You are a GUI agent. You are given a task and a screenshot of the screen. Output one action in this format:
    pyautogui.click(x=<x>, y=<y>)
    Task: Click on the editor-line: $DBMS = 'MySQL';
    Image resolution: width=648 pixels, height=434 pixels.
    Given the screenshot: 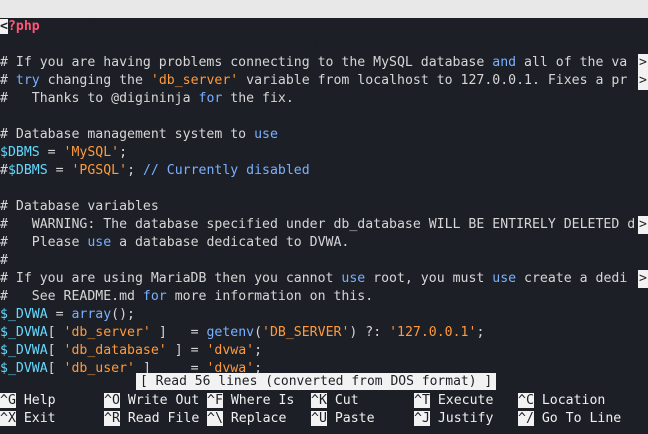 What is the action you would take?
    pyautogui.click(x=324, y=153)
    